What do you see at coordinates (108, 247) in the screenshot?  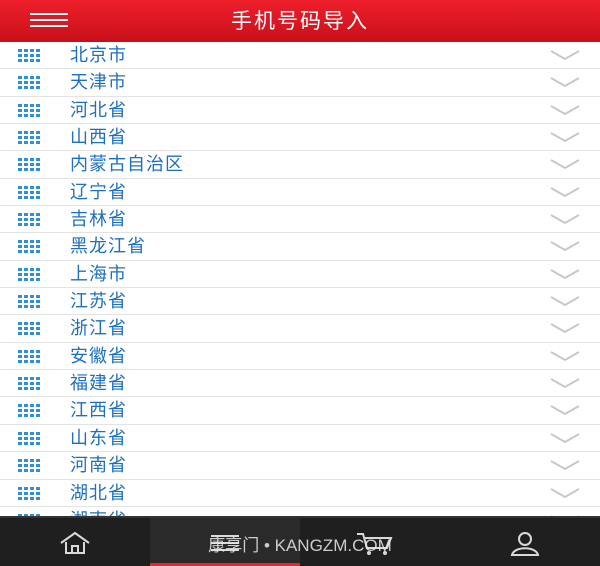 I see `province-label: 黑龙江省` at bounding box center [108, 247].